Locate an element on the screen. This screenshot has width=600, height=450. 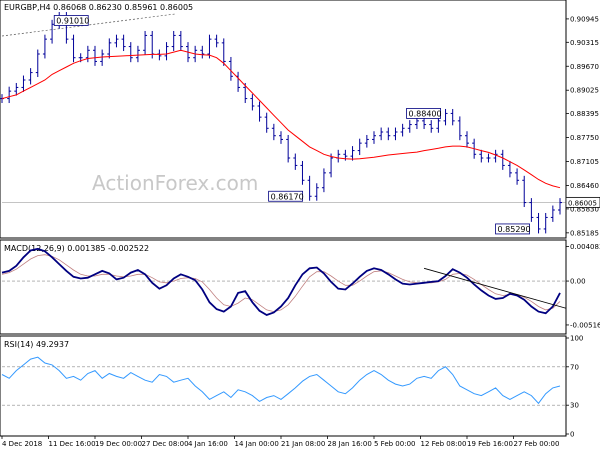
price-callout-label: 0.85290 is located at coordinates (514, 229).